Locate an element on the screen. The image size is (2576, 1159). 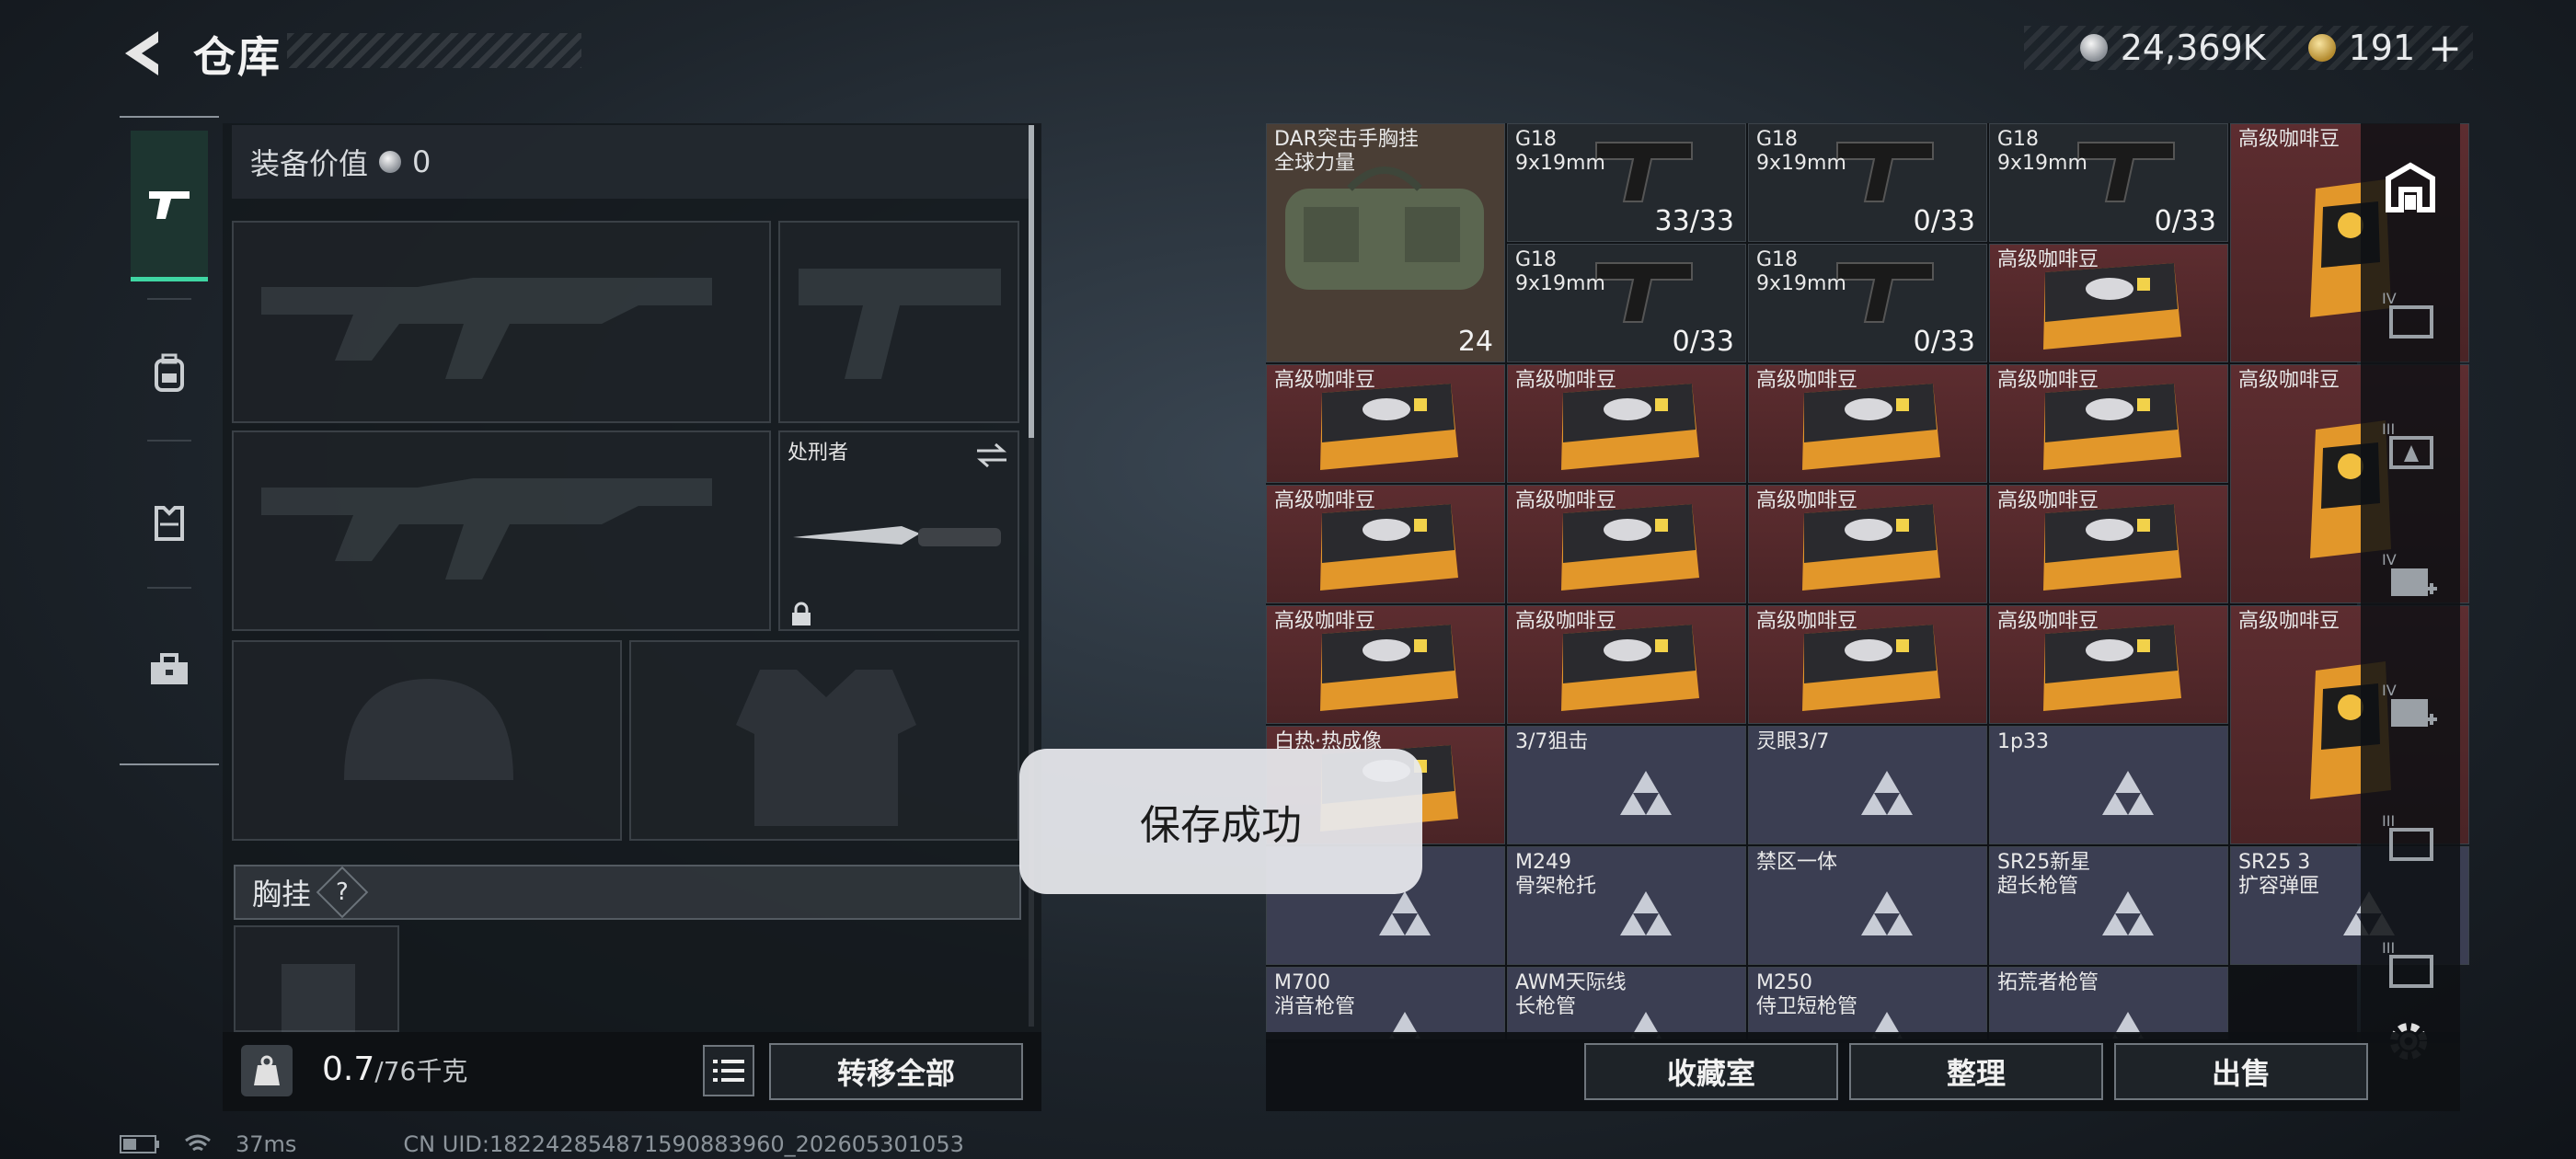
medkit-container-icon: IV is located at coordinates (2409, 573).